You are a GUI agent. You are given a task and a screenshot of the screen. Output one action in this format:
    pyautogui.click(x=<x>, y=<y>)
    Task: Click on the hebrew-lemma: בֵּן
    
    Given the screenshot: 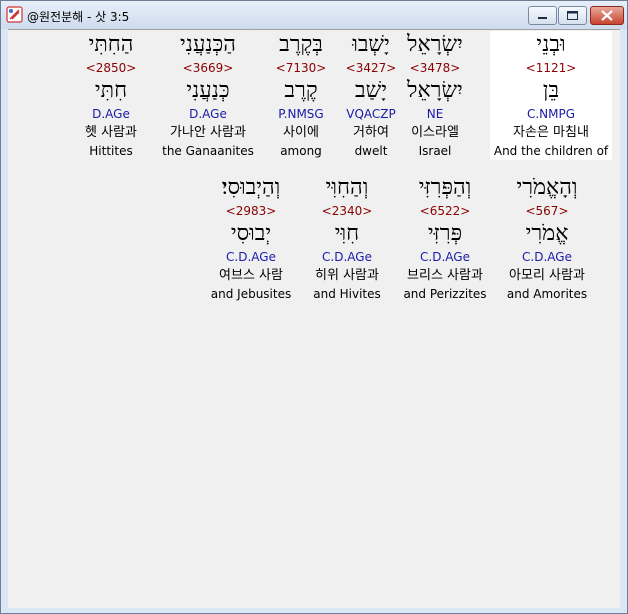 What is the action you would take?
    pyautogui.click(x=551, y=90)
    